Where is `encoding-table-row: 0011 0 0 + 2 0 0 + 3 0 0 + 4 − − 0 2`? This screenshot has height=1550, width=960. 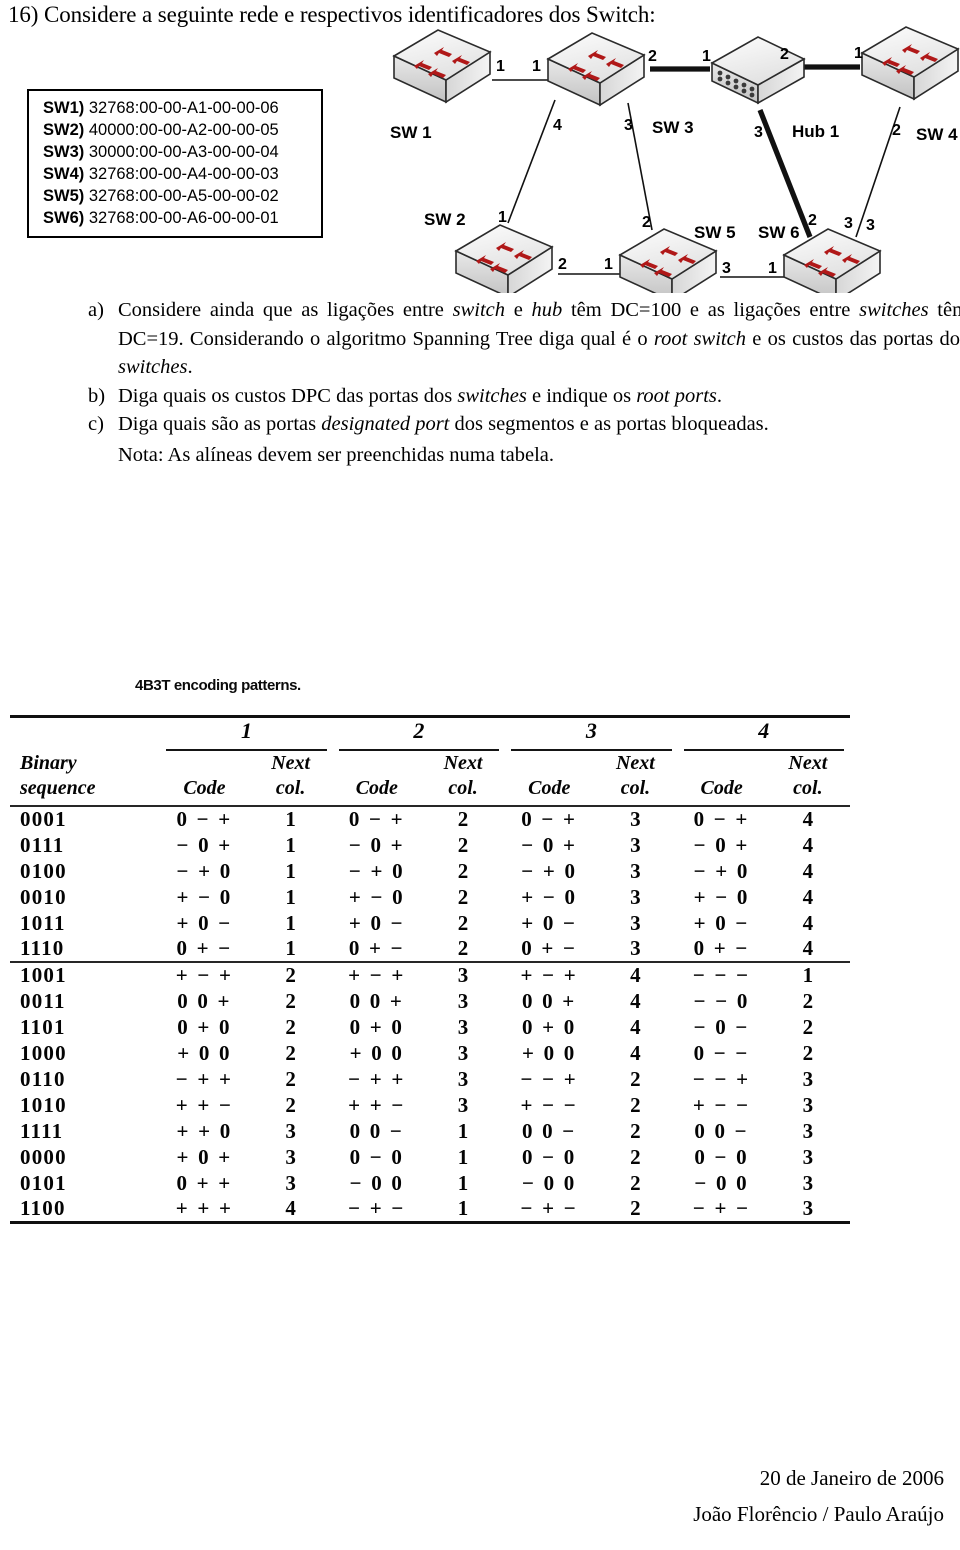
encoding-table-row: 0011 0 0 + 2 0 0 + 3 0 0 + 4 − − 0 2 is located at coordinates (430, 1001).